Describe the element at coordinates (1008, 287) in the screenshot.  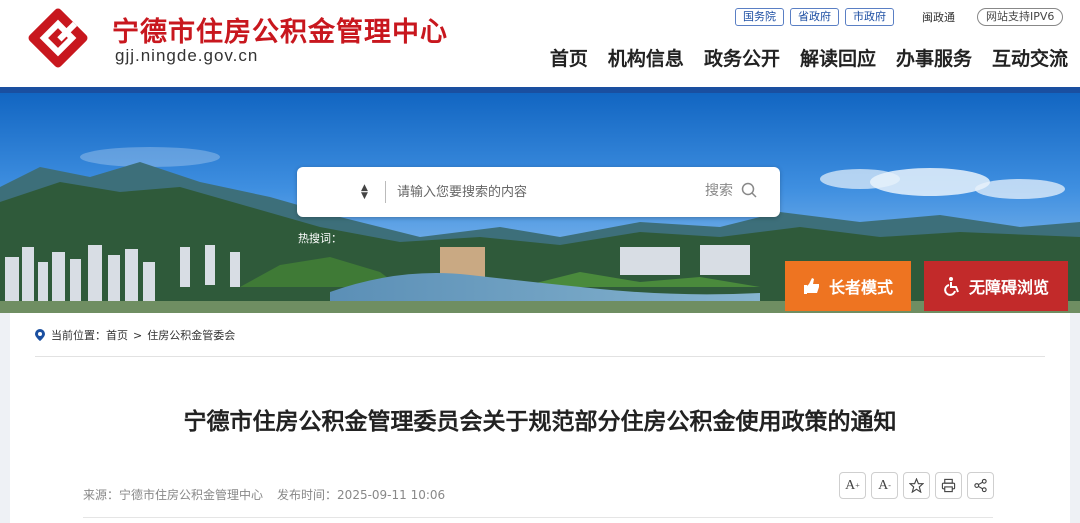
I see `accessible-browse-label: 无障碍浏览` at that location.